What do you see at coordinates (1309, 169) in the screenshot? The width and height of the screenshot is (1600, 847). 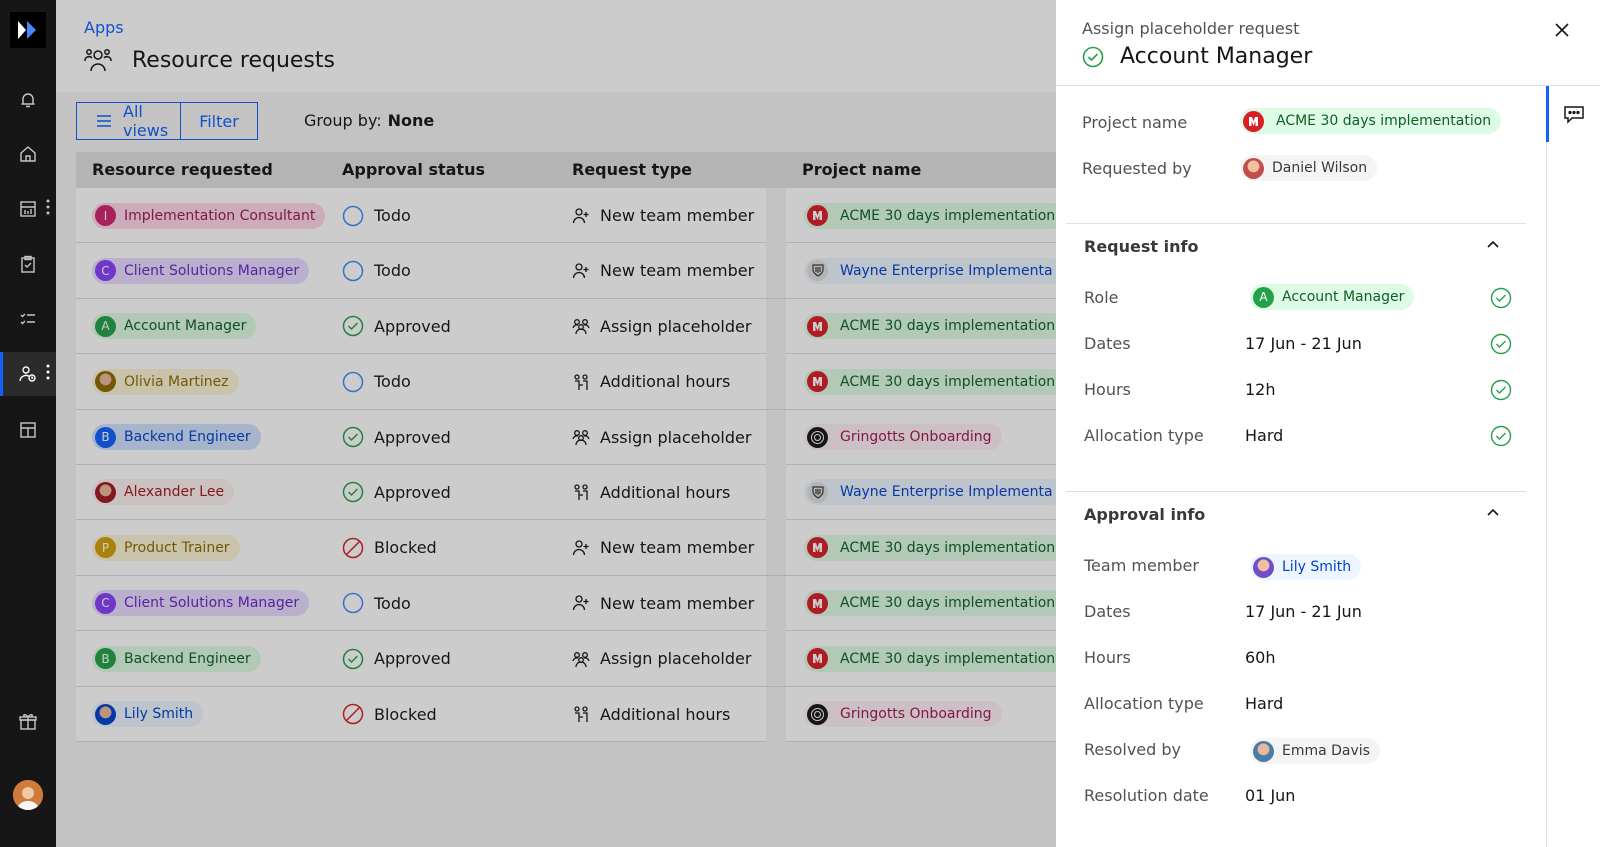 I see `requested-by-person: Daniel Wilson` at bounding box center [1309, 169].